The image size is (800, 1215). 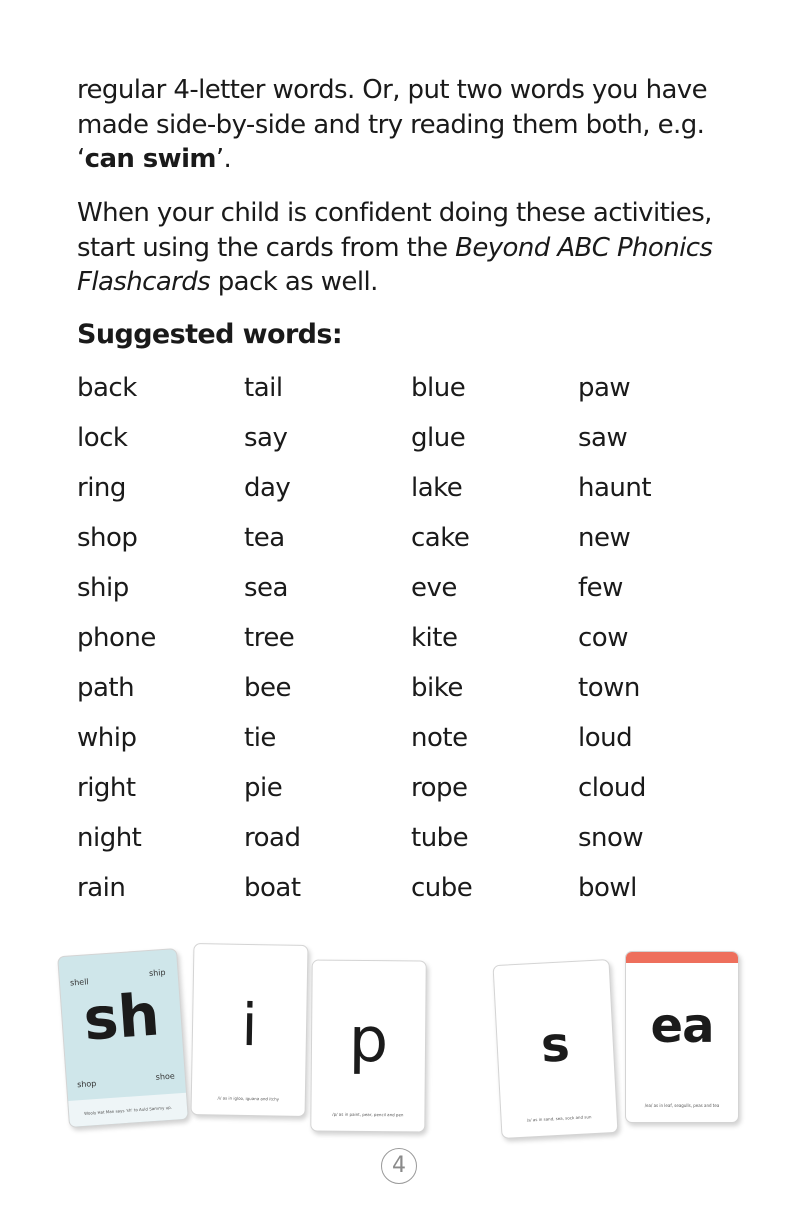 I want to click on suggested-word: blue, so click(x=438, y=388).